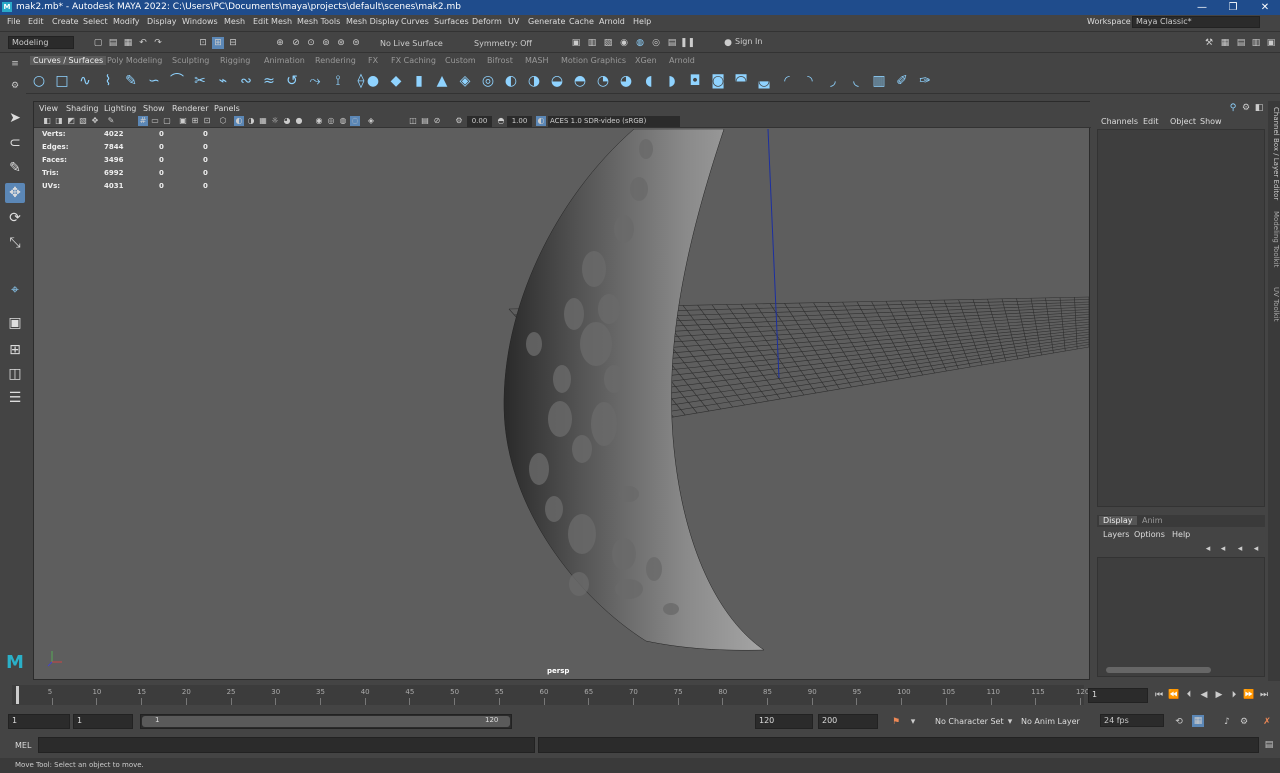  Describe the element at coordinates (640, 43) in the screenshot. I see `arnold-render-icon: ◍` at that location.